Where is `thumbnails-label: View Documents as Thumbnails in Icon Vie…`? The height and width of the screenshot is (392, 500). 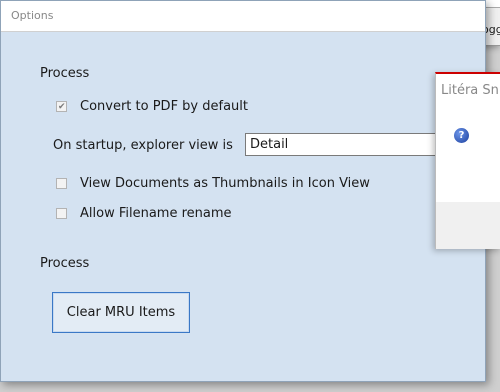
thumbnails-label: View Documents as Thumbnails in Icon Vie… is located at coordinates (225, 183).